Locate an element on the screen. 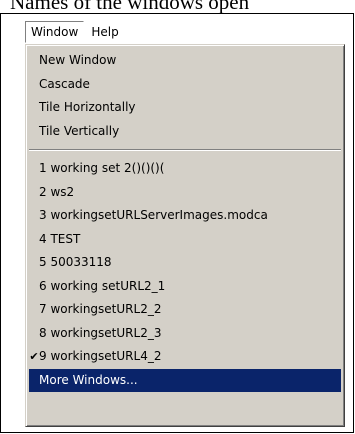 Image resolution: width=355 pixels, height=434 pixels. menu-item-window-3: 3 workingsetURLServerImages.modca is located at coordinates (185, 216).